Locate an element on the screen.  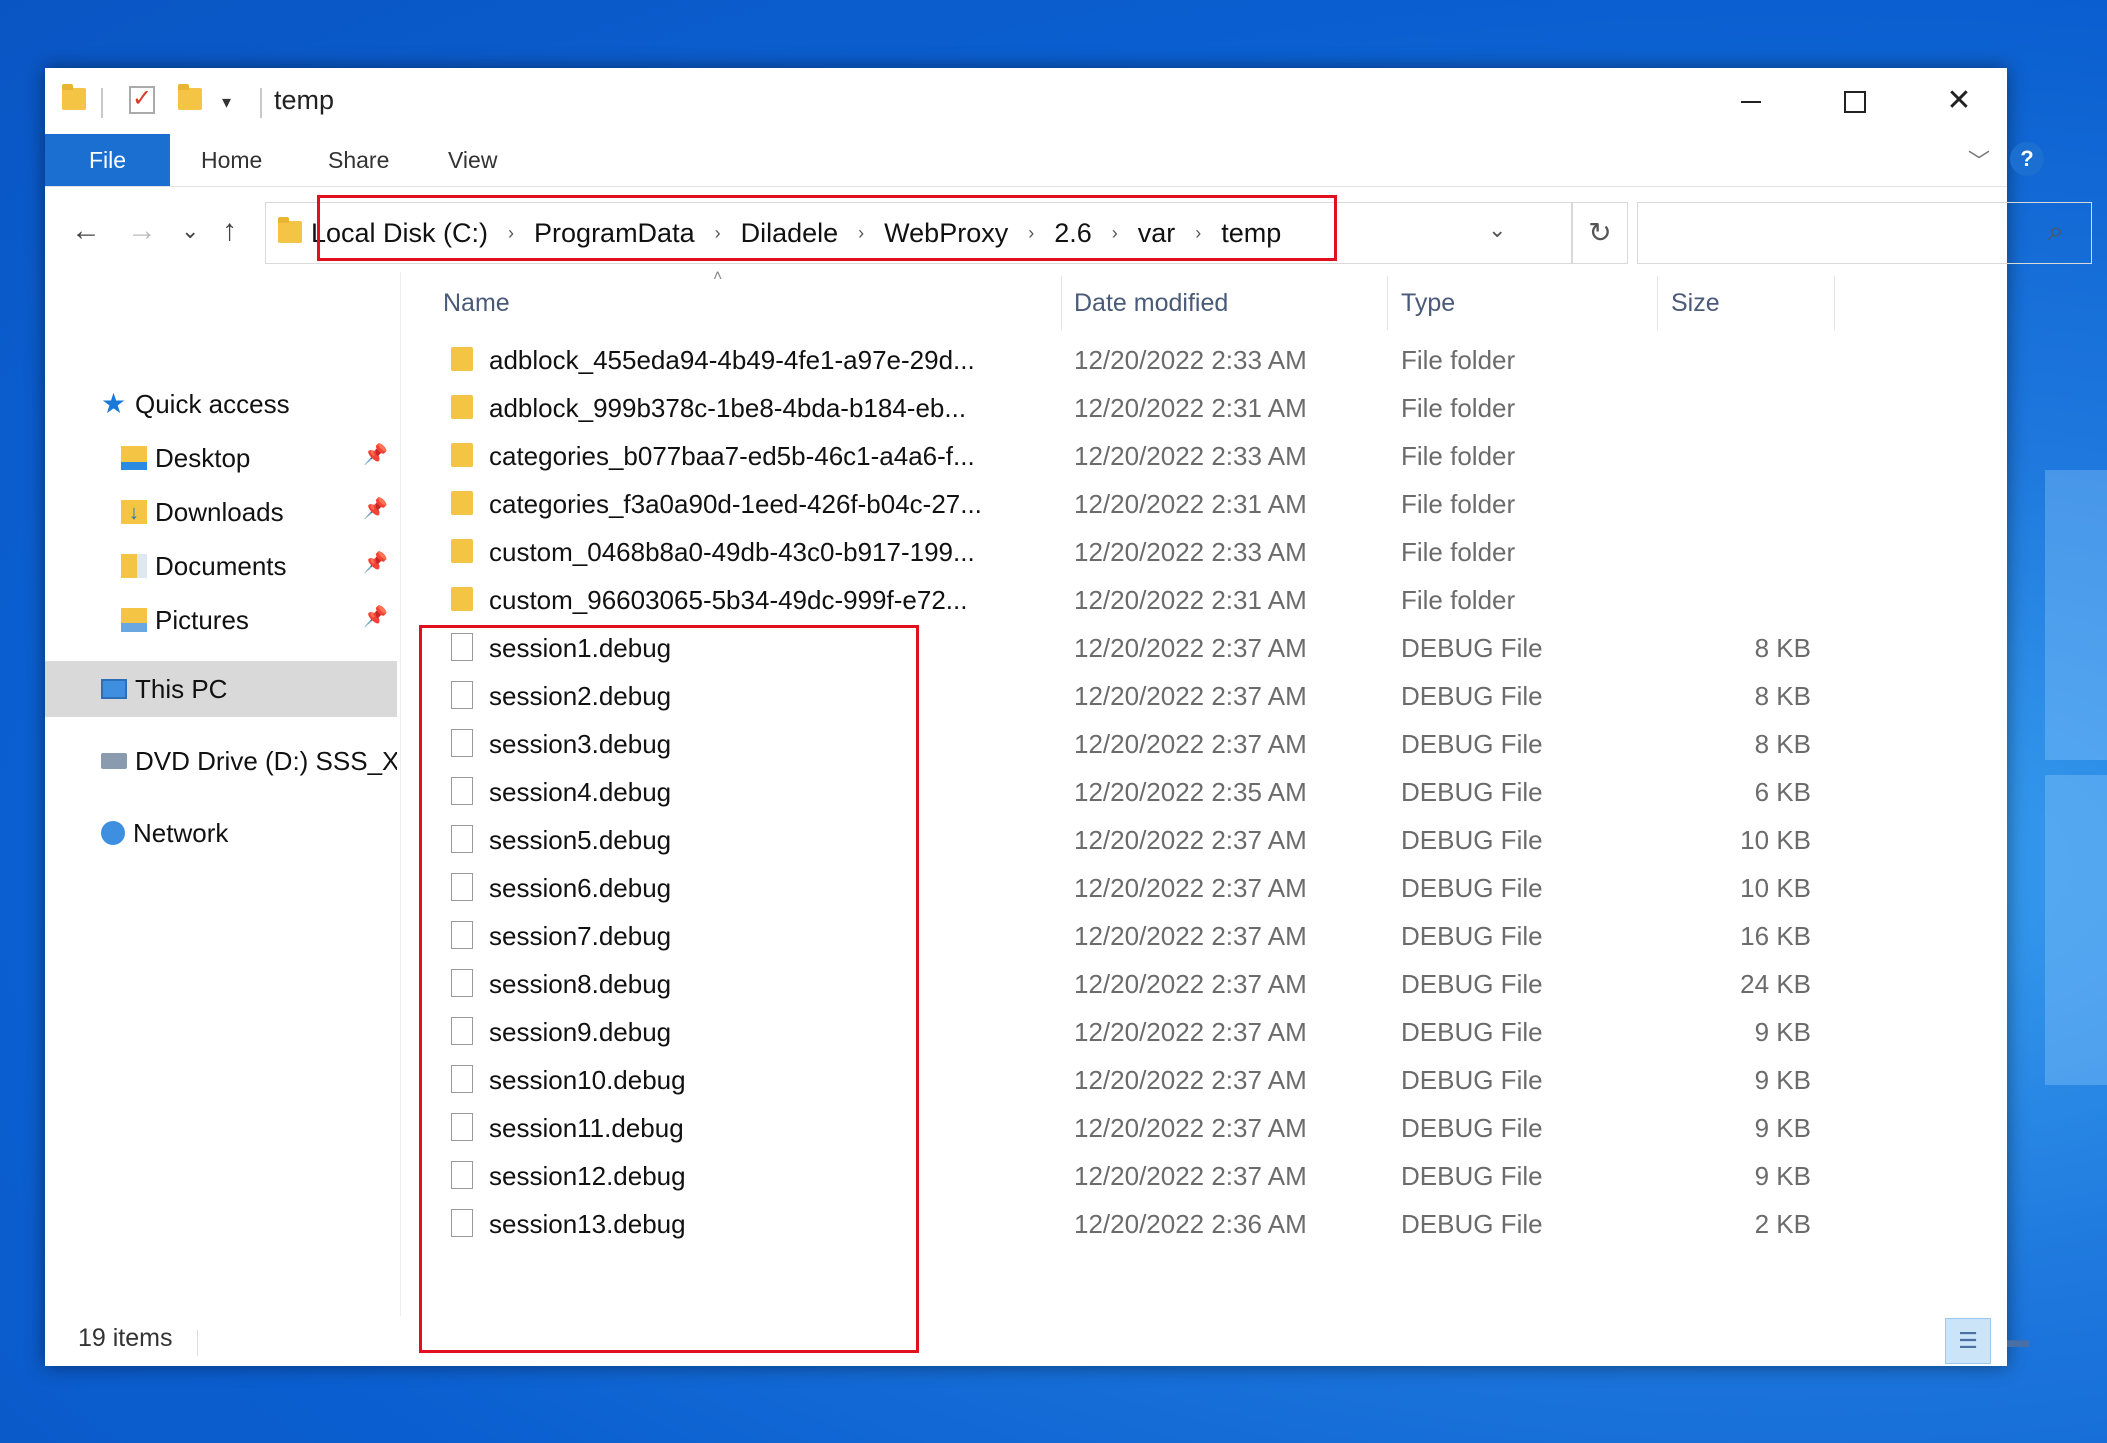
up-button: ↑ is located at coordinates (229, 231).